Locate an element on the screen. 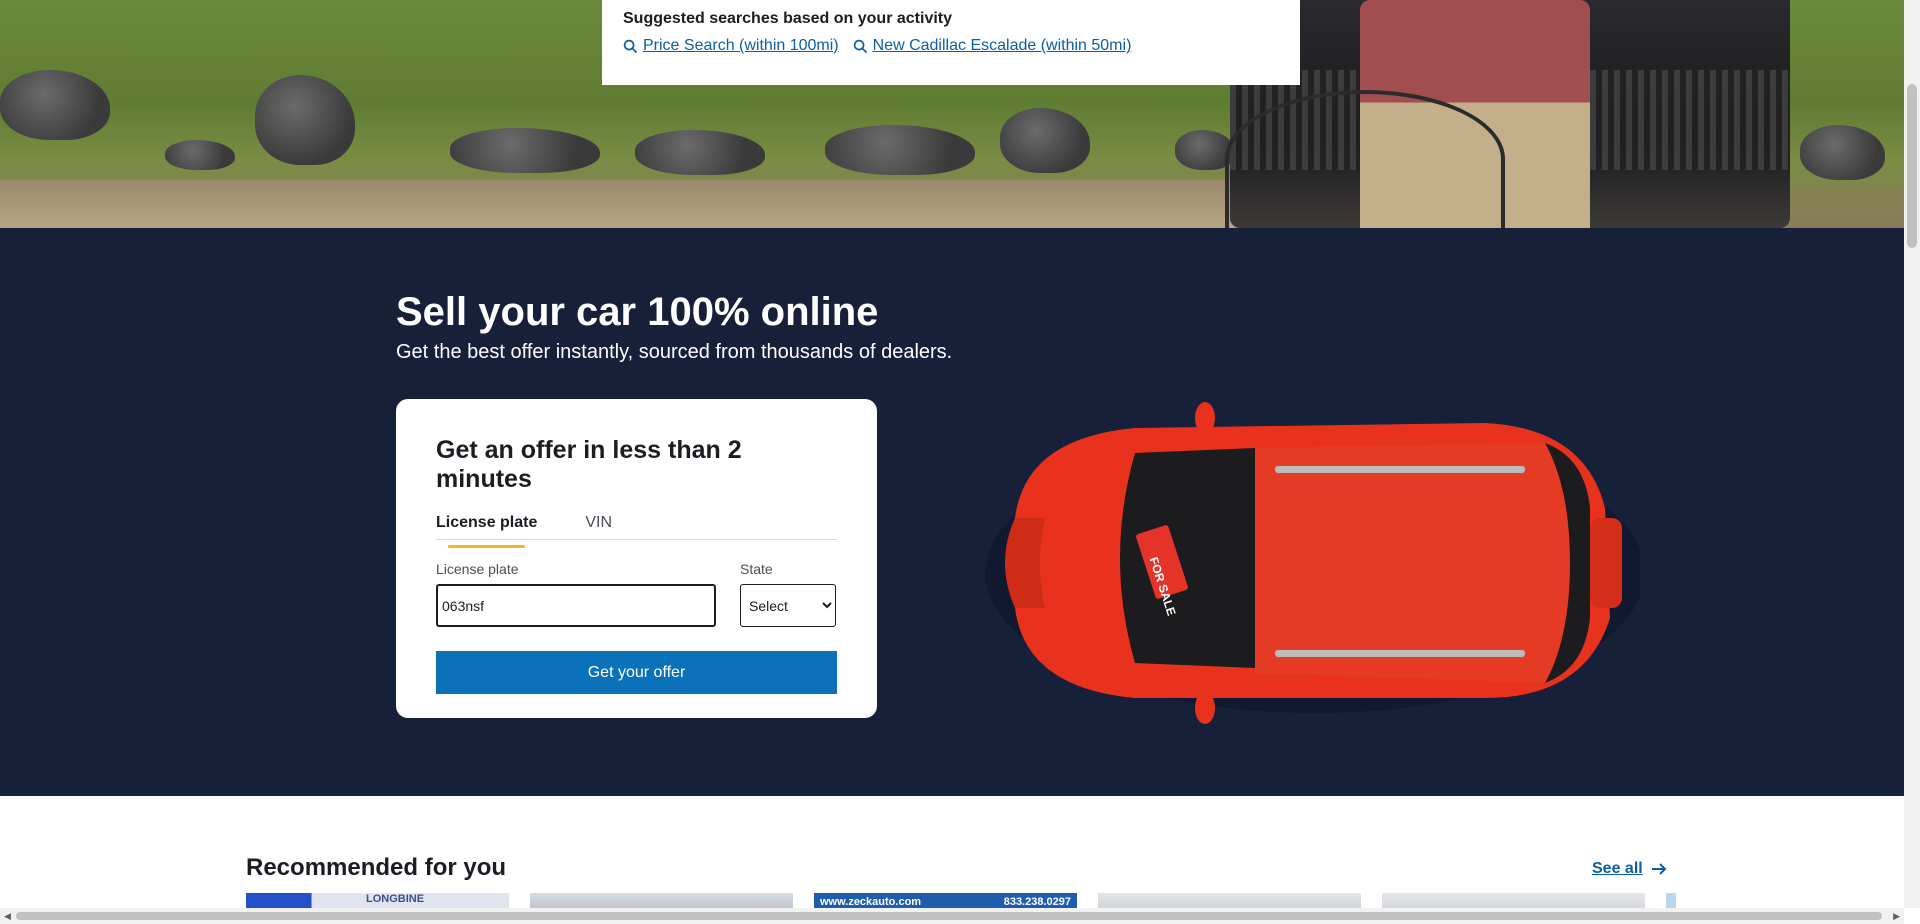  plate-field-group: License plate is located at coordinates (576, 594).